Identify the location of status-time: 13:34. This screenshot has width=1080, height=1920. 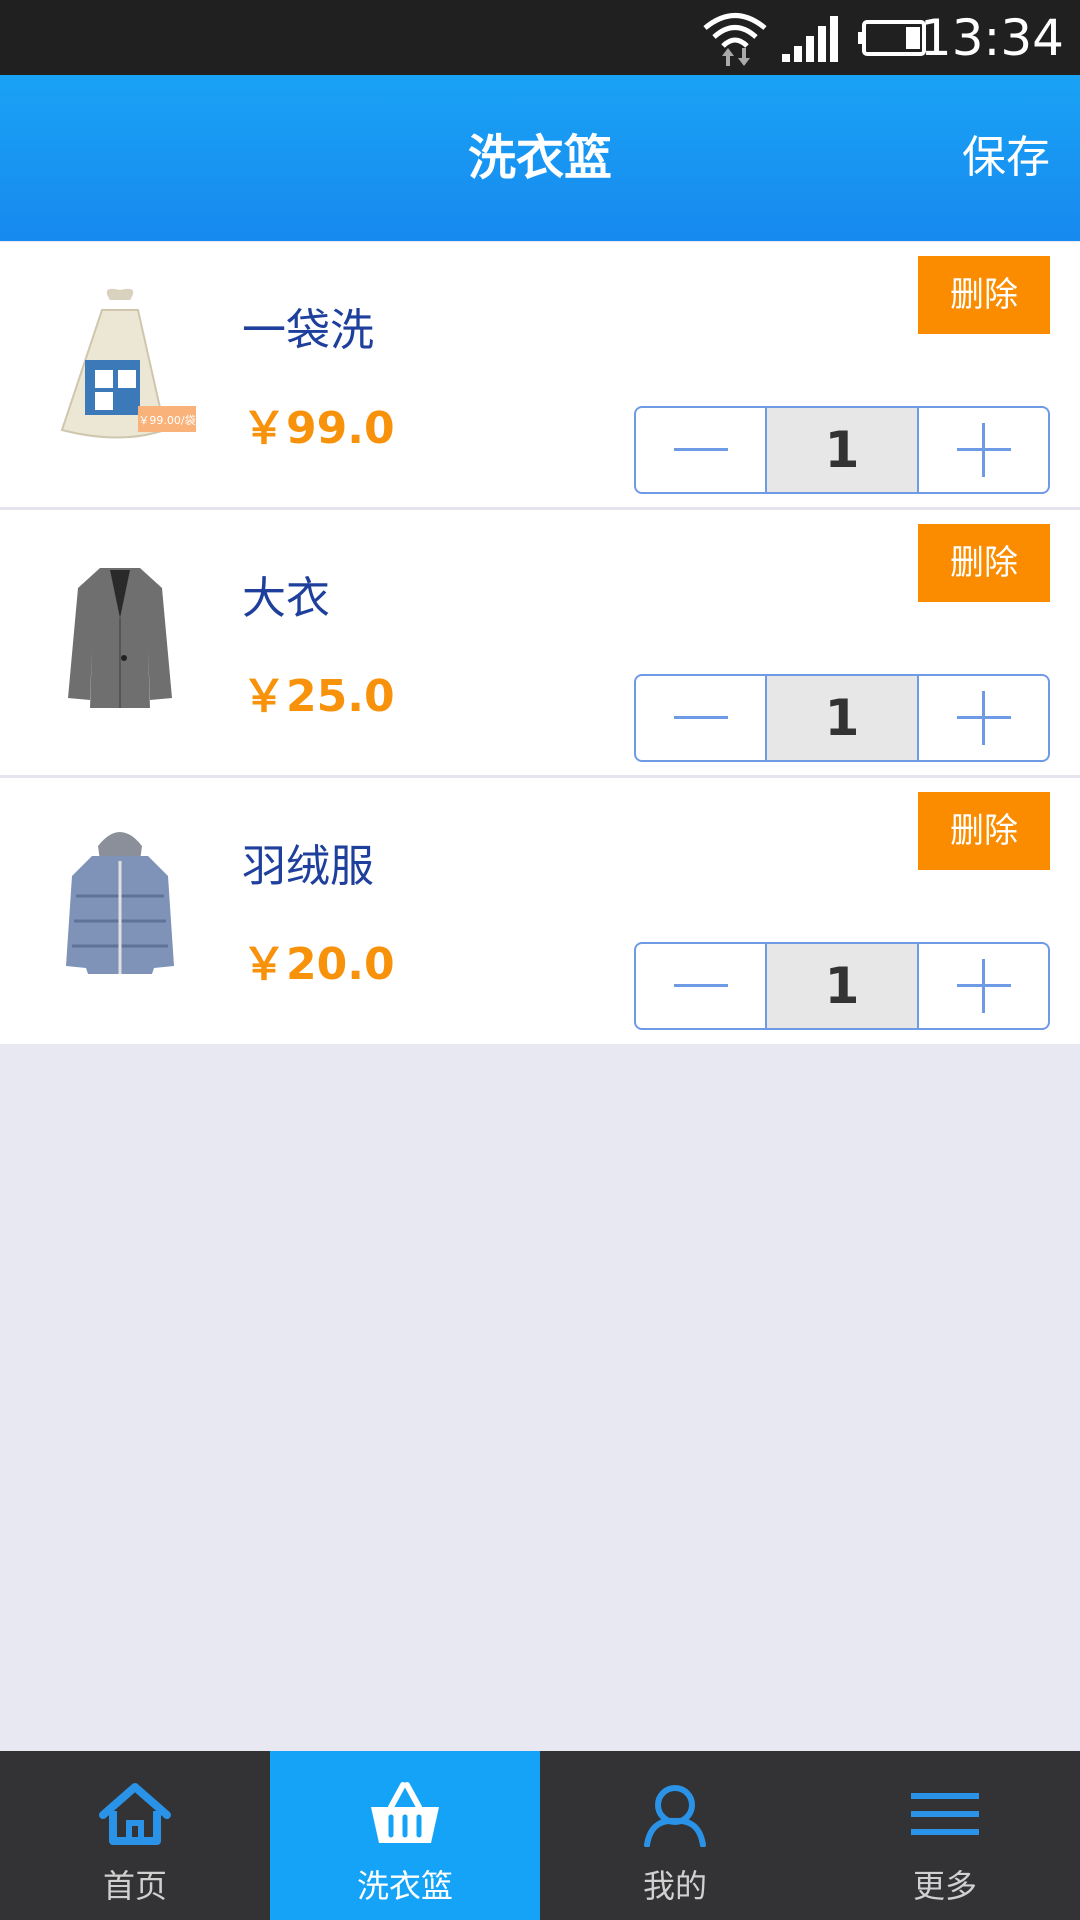
(991, 38).